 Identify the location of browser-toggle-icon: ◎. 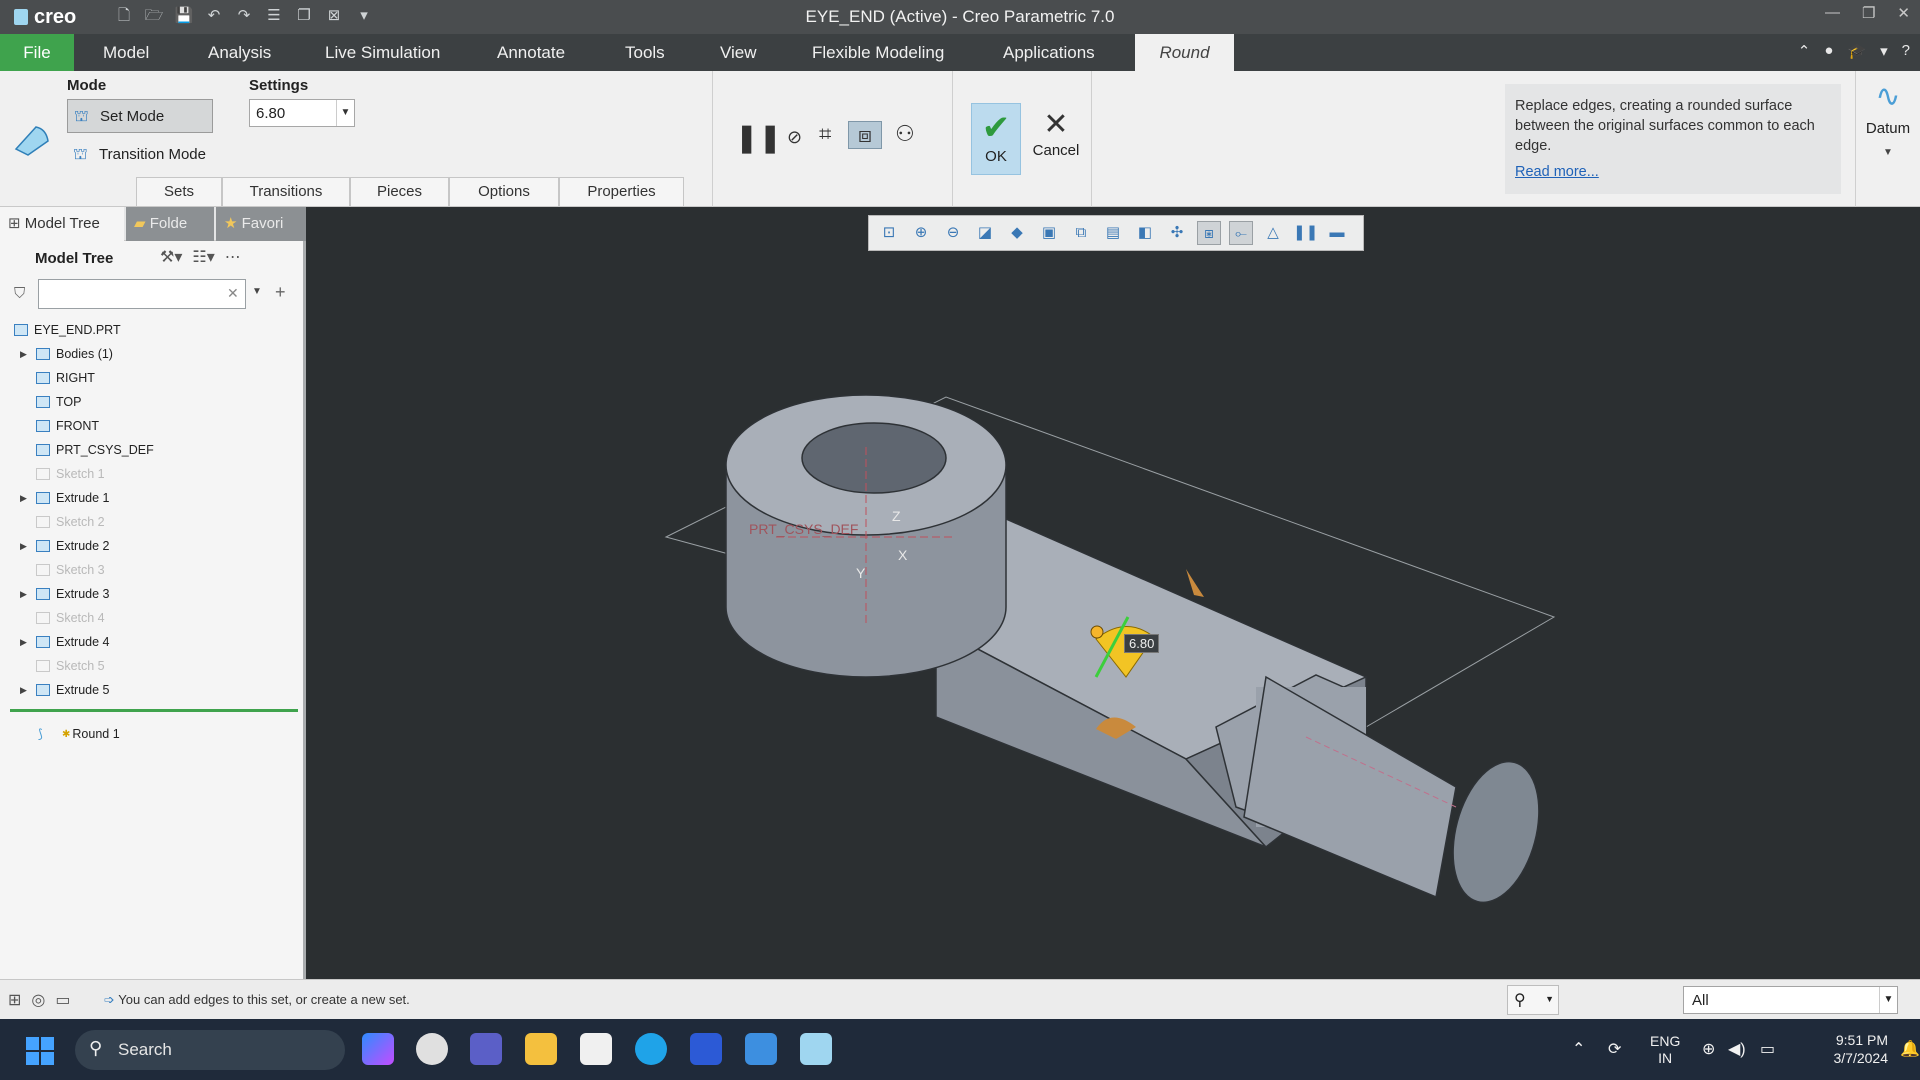
(38, 1000).